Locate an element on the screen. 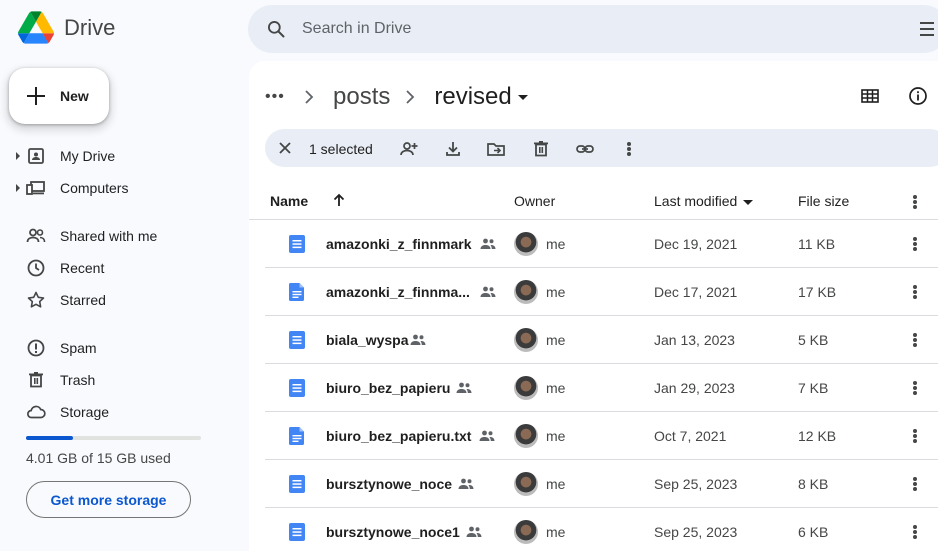 The height and width of the screenshot is (551, 938). file-name: biuro_bez_papieru is located at coordinates (388, 388).